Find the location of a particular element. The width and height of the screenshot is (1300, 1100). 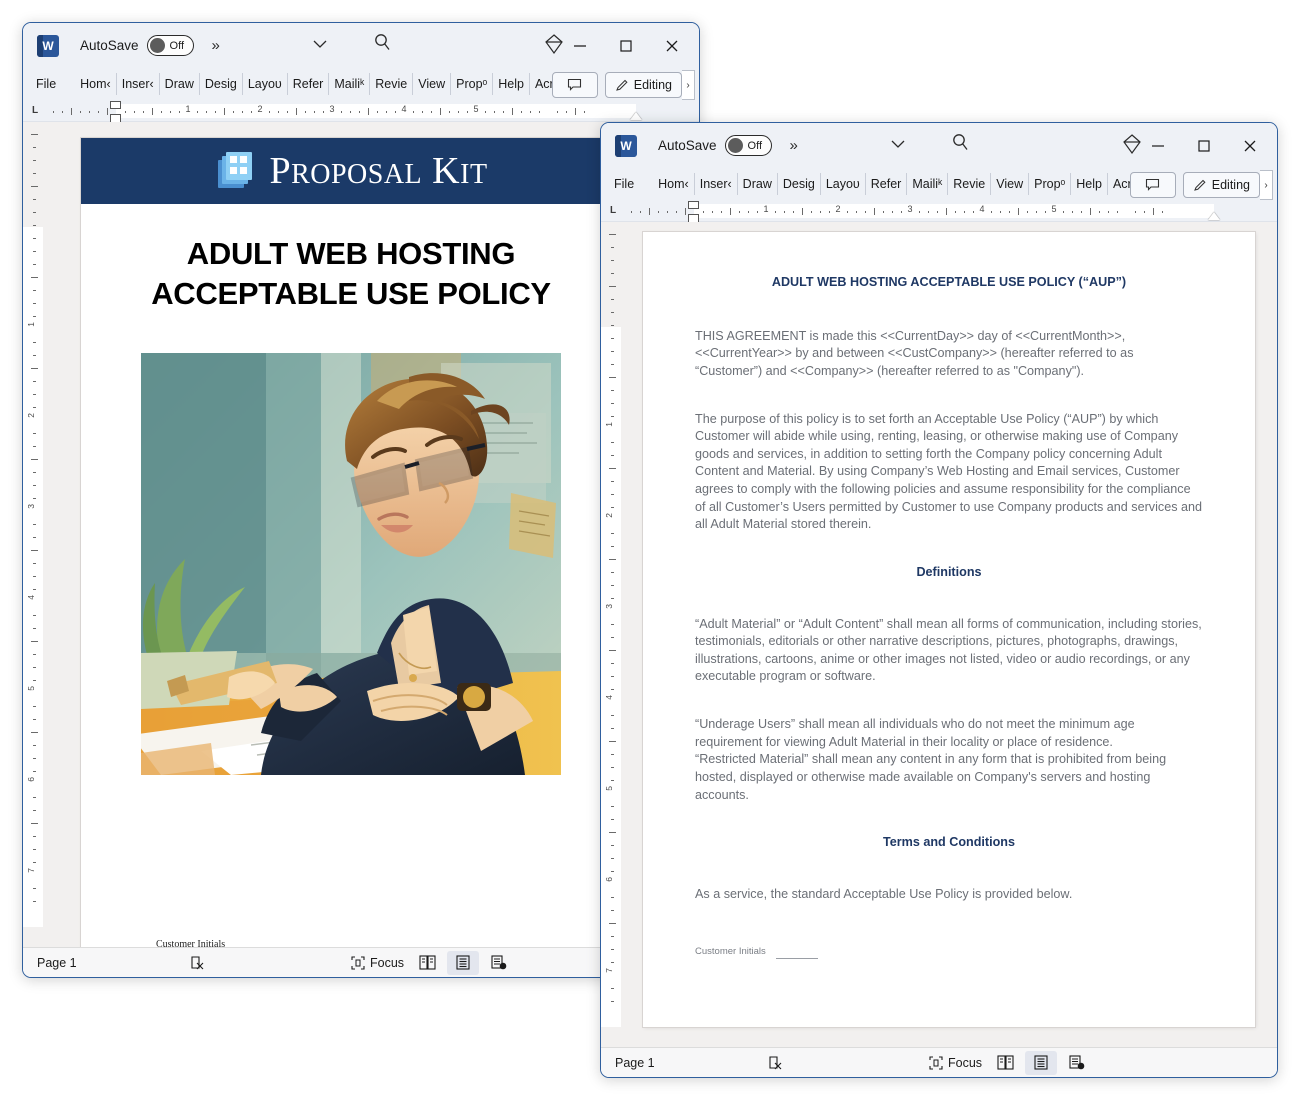

focus-mode-button-2: Focus is located at coordinates (955, 1063).